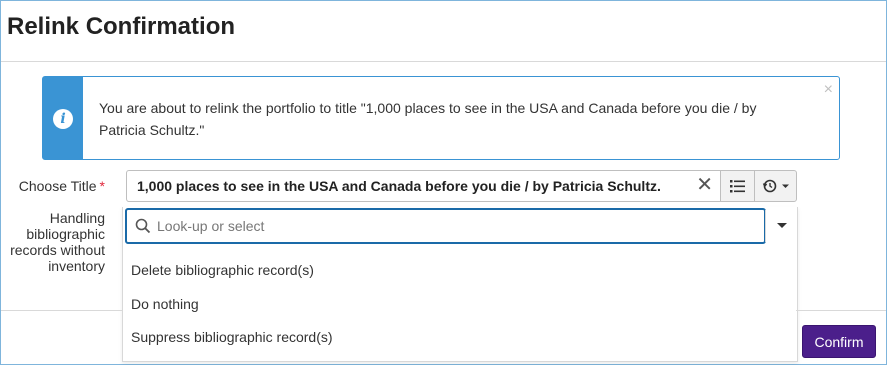  I want to click on lookup-input, so click(457, 226).